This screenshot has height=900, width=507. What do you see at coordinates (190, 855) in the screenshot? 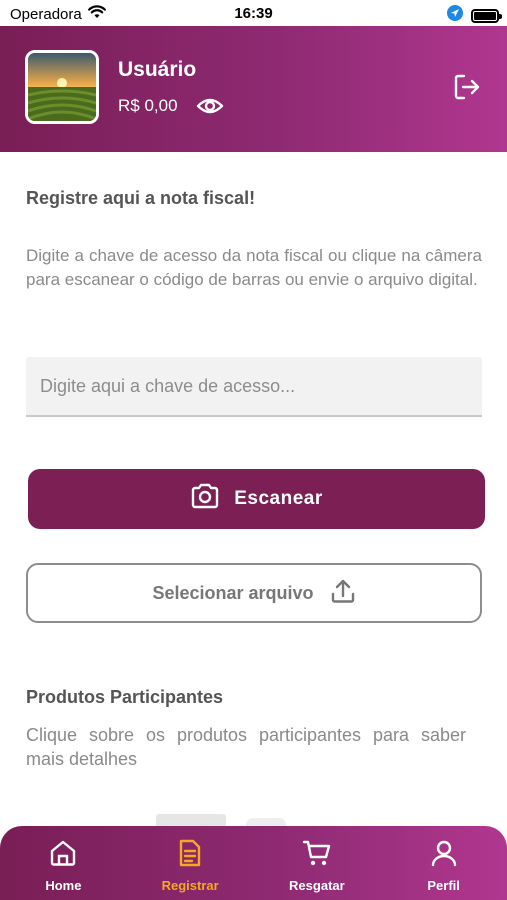
I see `document-icon` at bounding box center [190, 855].